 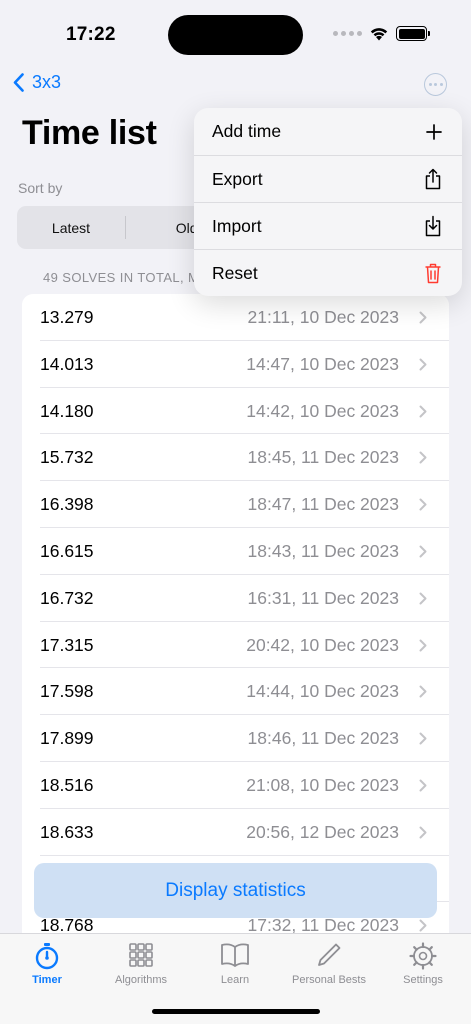 I want to click on menu-item-reset: Reset, so click(x=328, y=272).